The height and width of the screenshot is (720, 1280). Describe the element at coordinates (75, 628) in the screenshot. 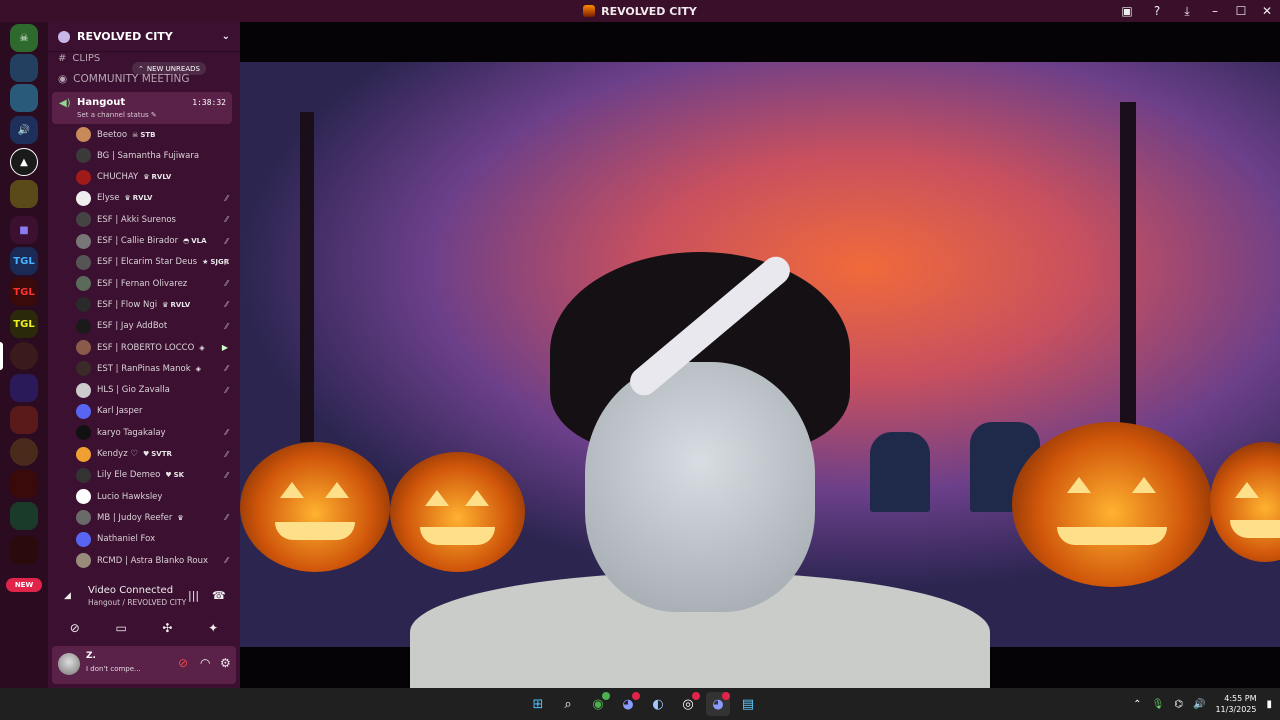

I see `camera-off-icon: ⊘` at that location.